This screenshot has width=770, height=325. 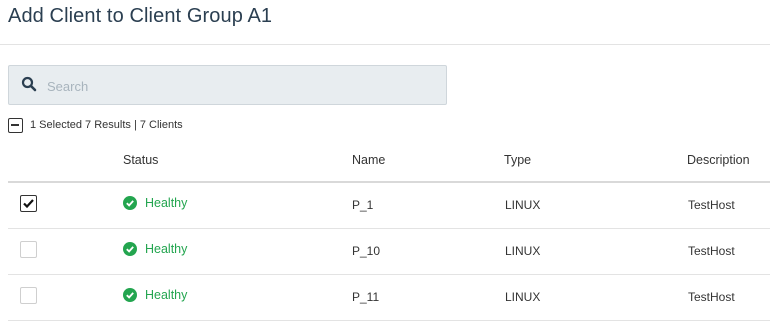 What do you see at coordinates (718, 160) in the screenshot?
I see `column-header-description: Description` at bounding box center [718, 160].